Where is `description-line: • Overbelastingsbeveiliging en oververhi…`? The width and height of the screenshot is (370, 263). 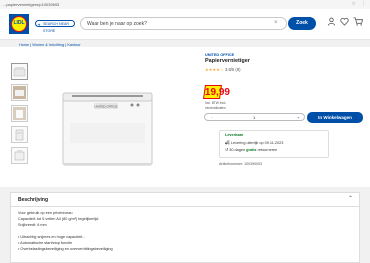 description-line: • Overbelastingsbeveiliging en oververhi… is located at coordinates (65, 249).